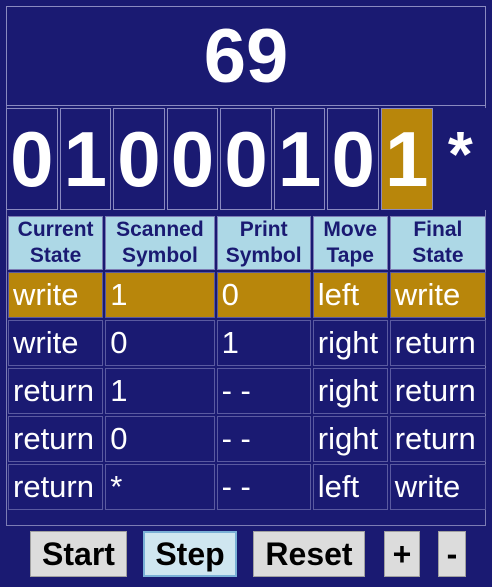 Image resolution: width=492 pixels, height=587 pixels. What do you see at coordinates (263, 343) in the screenshot?
I see `cell-print-symbol: 1` at bounding box center [263, 343].